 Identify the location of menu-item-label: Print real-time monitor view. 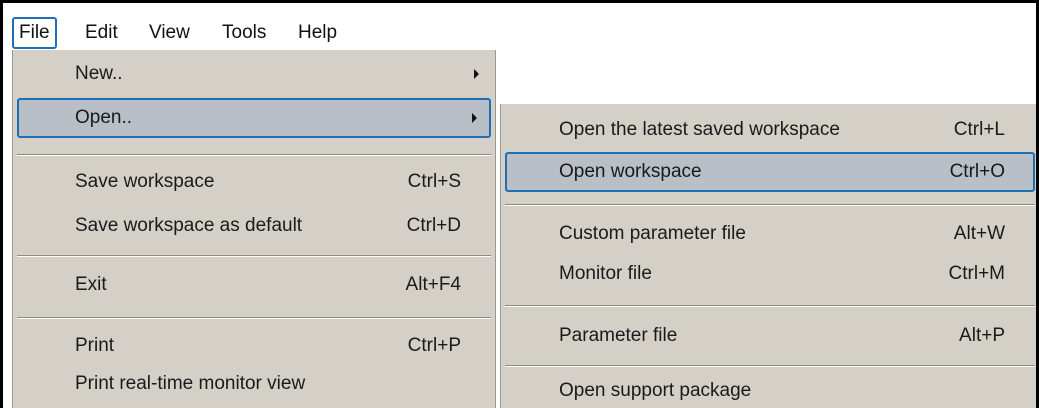
(190, 383).